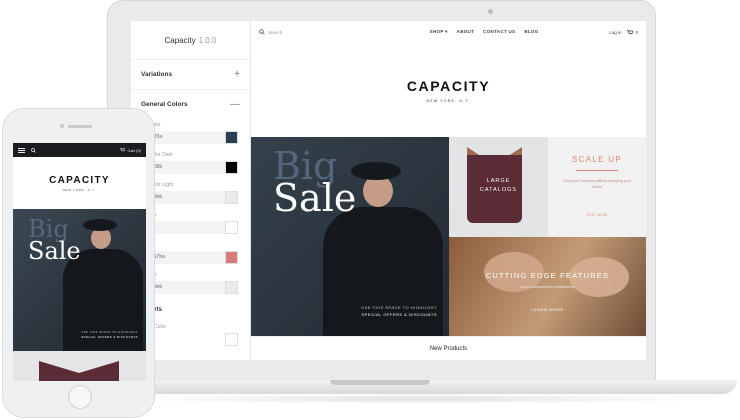 The image size is (740, 420). I want to click on nav-contact: CONTACT US, so click(499, 32).